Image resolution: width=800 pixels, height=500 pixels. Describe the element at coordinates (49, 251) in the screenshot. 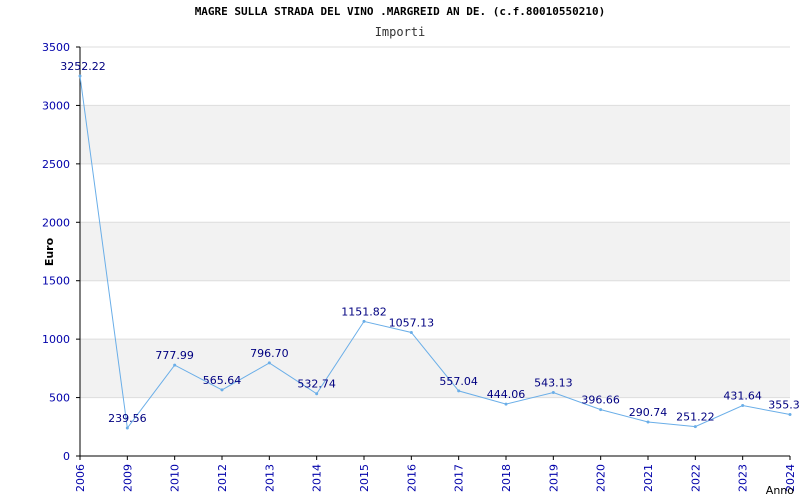

I see `y-axis-title: Euro` at that location.